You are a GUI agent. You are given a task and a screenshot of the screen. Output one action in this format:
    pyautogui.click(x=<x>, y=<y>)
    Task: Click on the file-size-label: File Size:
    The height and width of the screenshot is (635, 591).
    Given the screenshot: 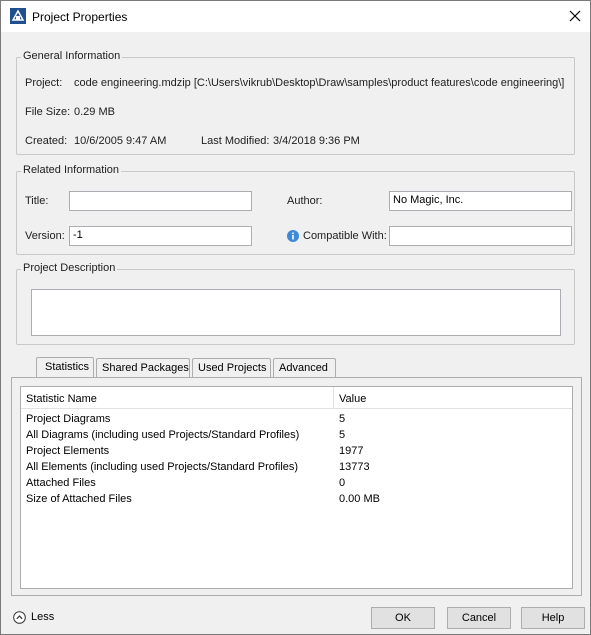 What is the action you would take?
    pyautogui.click(x=48, y=112)
    